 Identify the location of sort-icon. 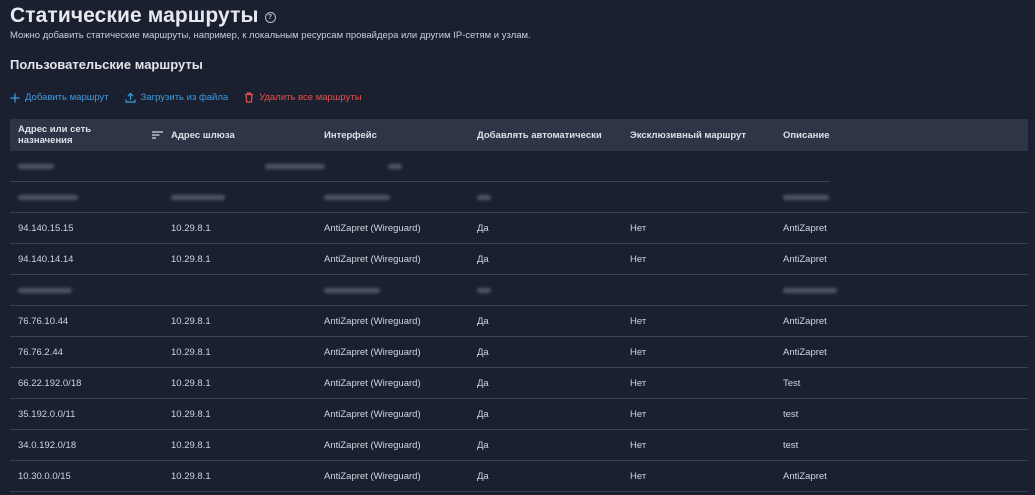
(157, 135).